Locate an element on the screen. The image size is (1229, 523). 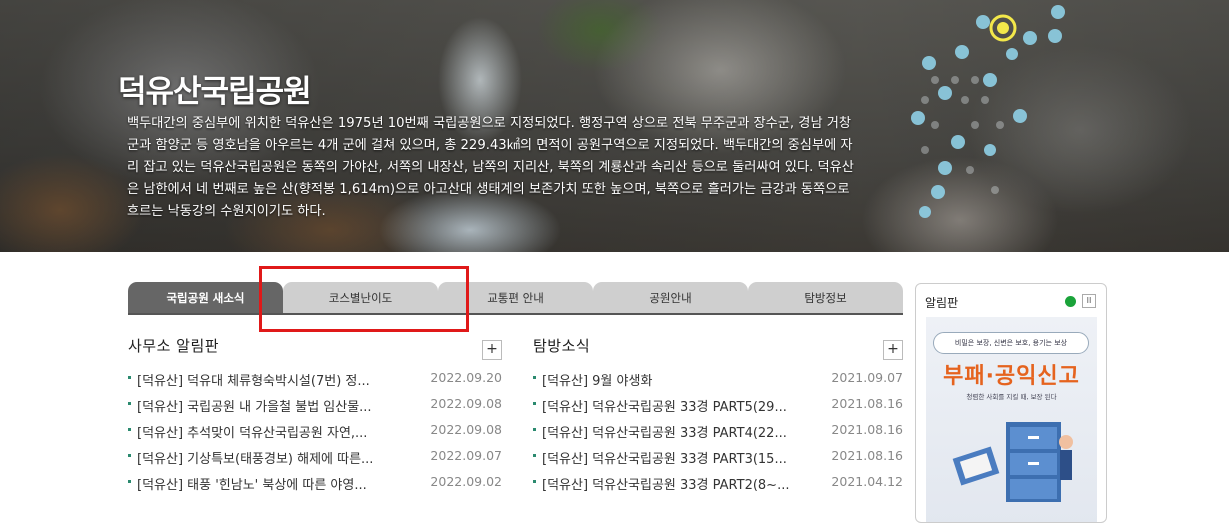
list-item-date: 2021.04.12 is located at coordinates (867, 481).